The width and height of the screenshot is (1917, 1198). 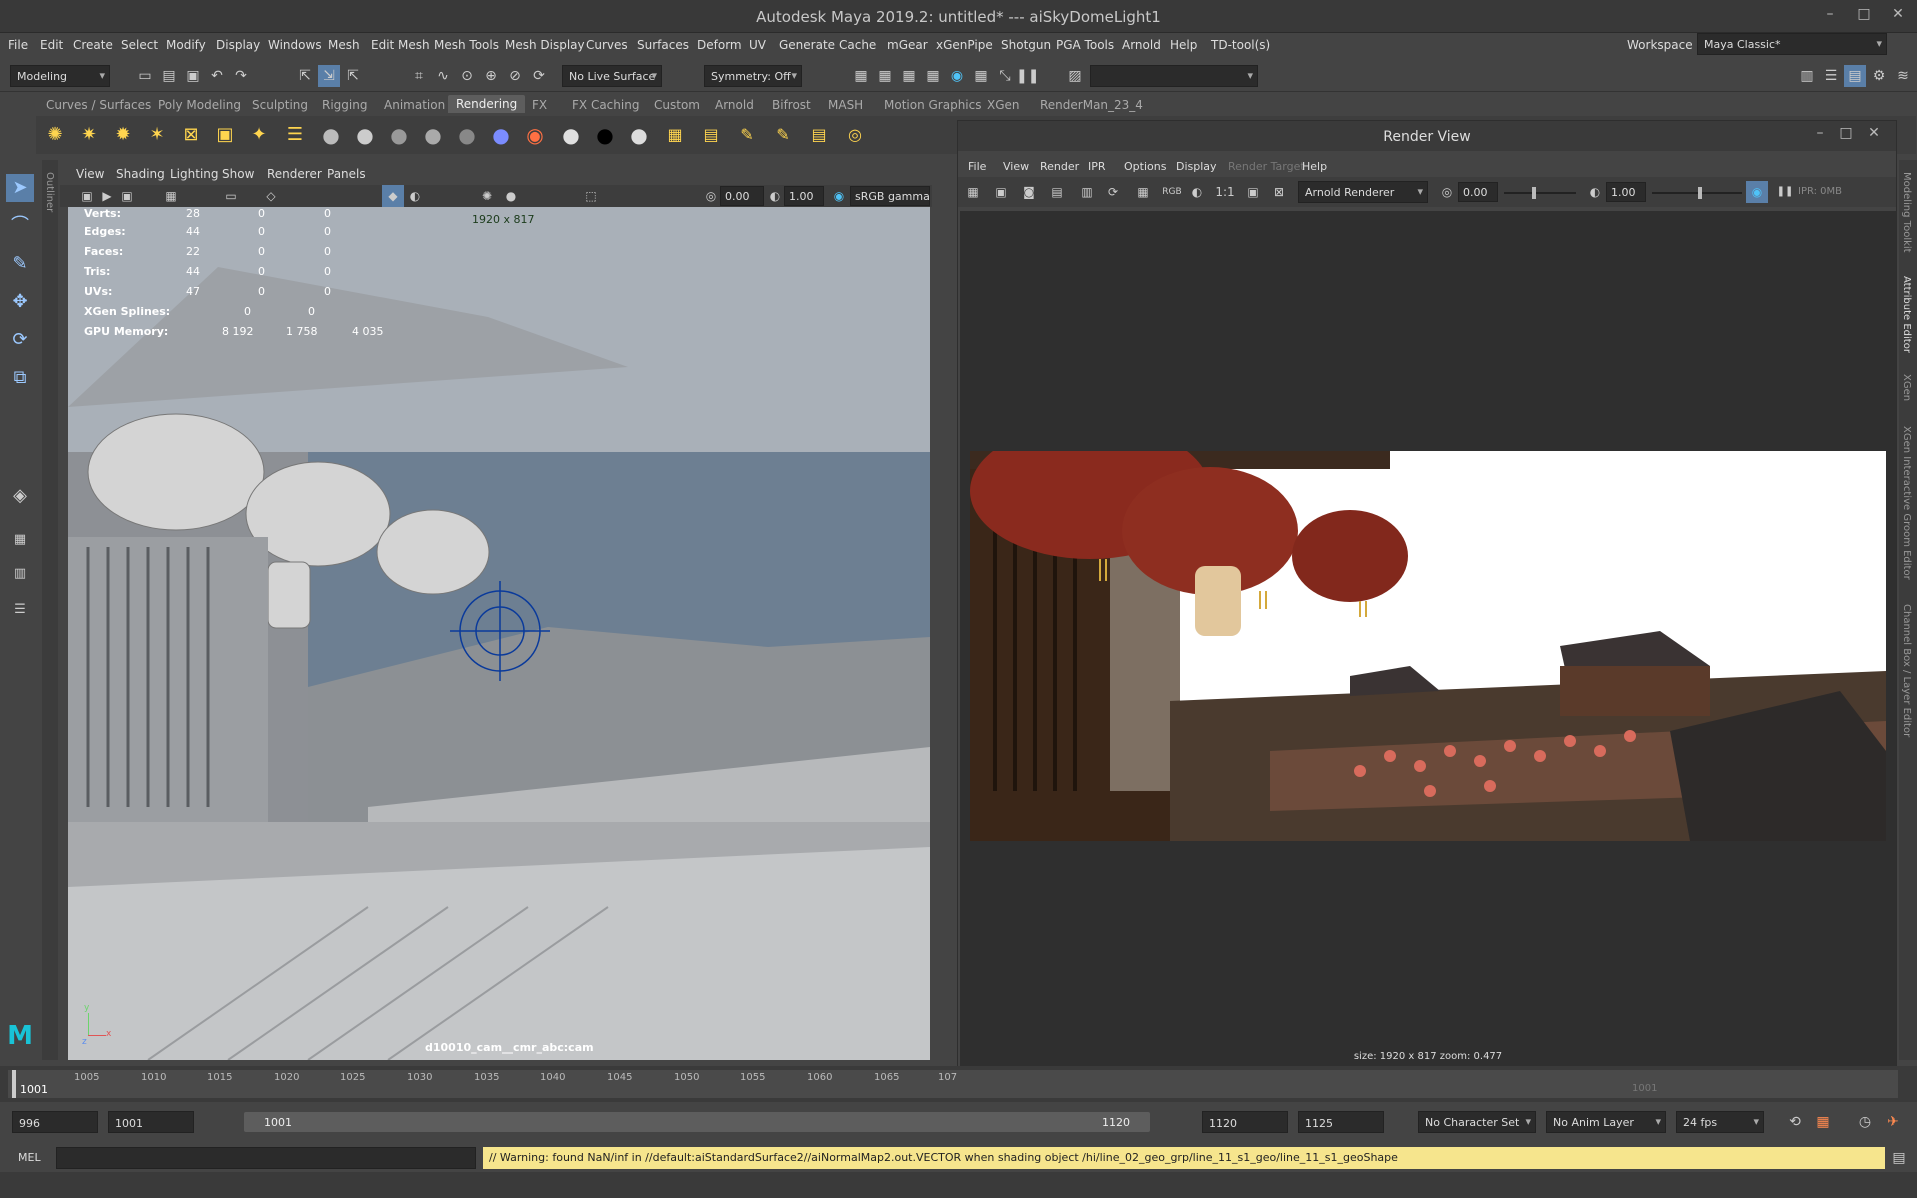 I want to click on shelf-tab-sculpting: Sculpting, so click(x=280, y=105).